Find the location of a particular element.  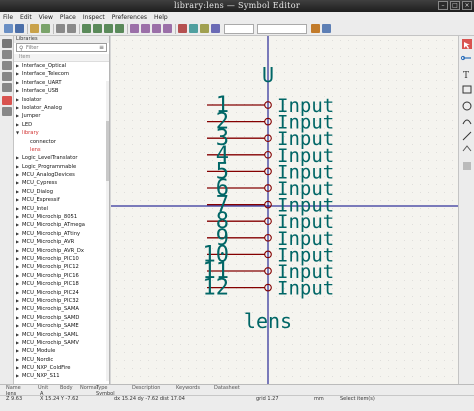

mirror-h-icon is located at coordinates (167, 28).